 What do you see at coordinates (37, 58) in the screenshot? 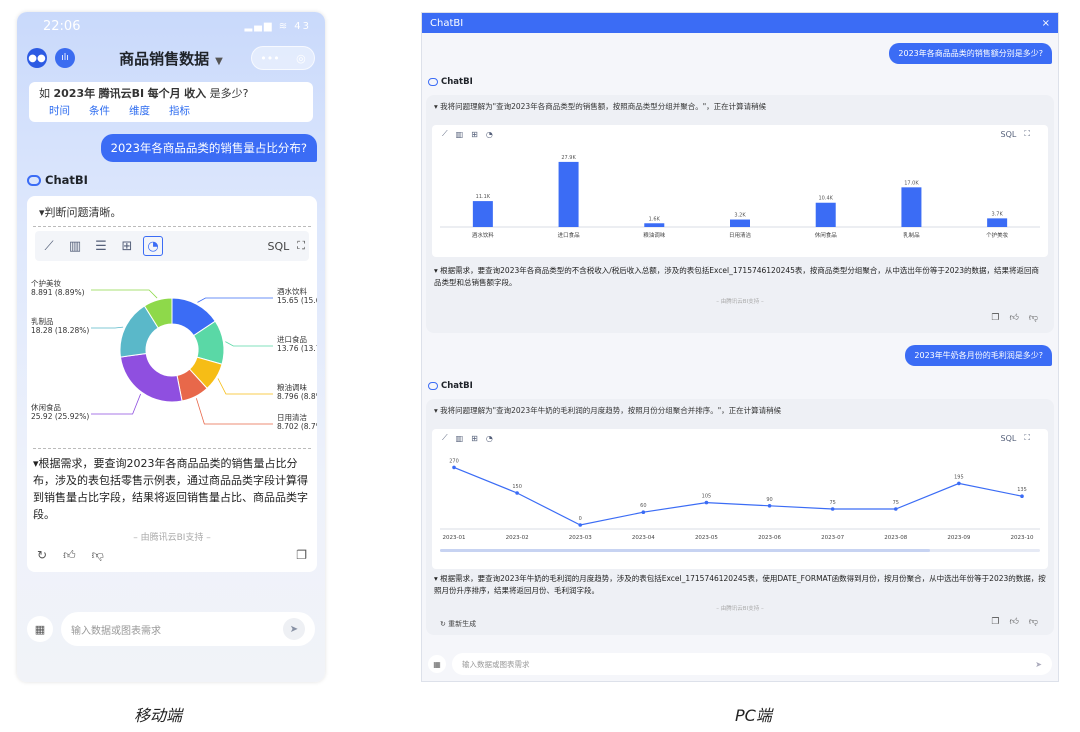
I see `bot-avatar-icon: ●●` at bounding box center [37, 58].